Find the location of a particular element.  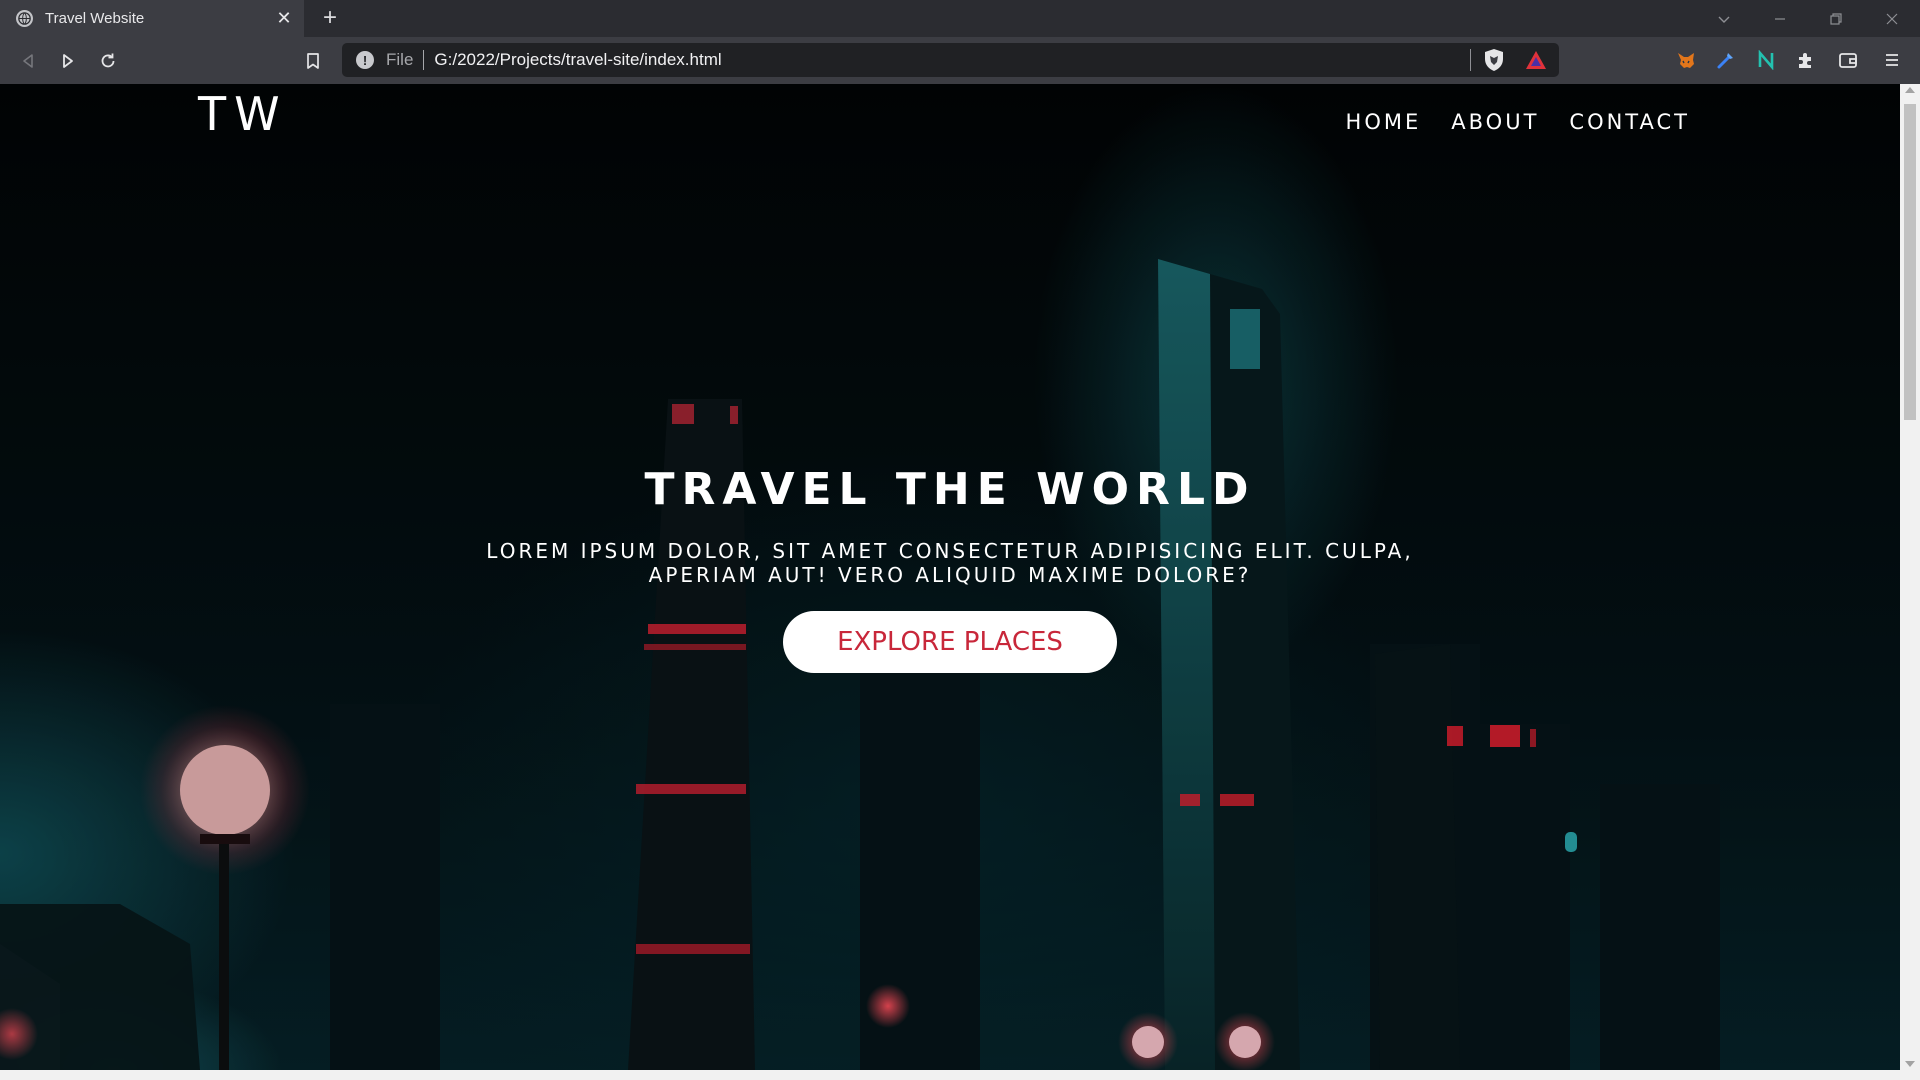

scroll-thumb is located at coordinates (1910, 262).